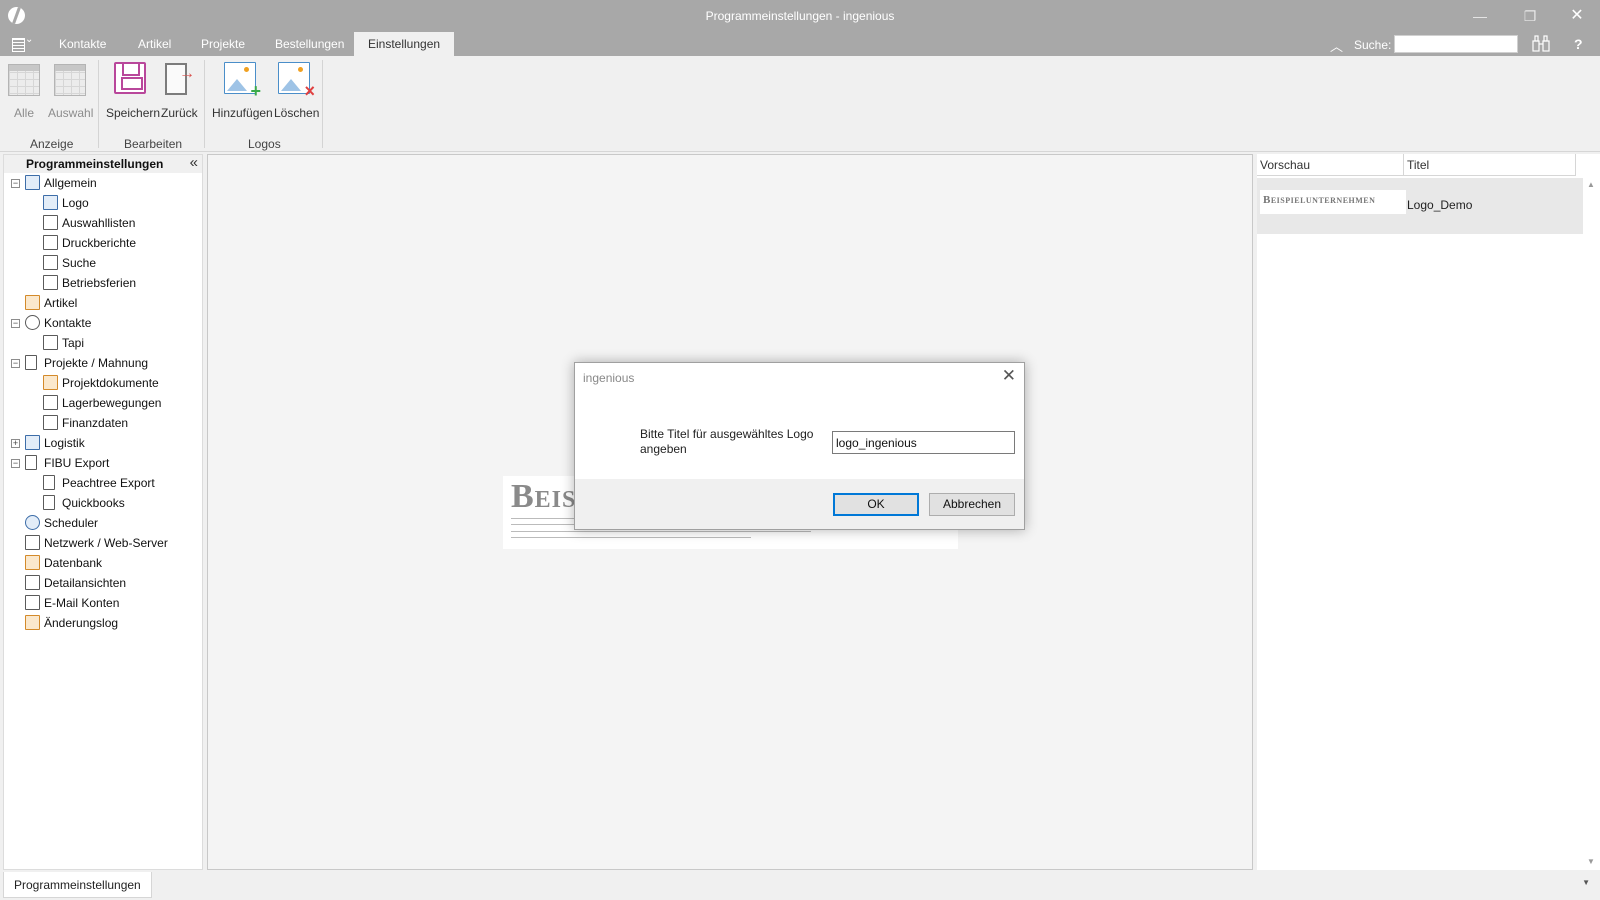 Image resolution: width=1600 pixels, height=900 pixels. I want to click on tab-einstellungen: Einstellungen, so click(404, 44).